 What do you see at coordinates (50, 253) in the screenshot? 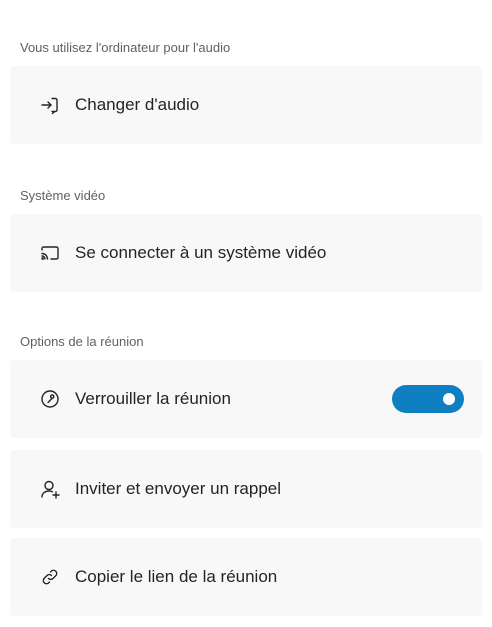
I see `cast-icon` at bounding box center [50, 253].